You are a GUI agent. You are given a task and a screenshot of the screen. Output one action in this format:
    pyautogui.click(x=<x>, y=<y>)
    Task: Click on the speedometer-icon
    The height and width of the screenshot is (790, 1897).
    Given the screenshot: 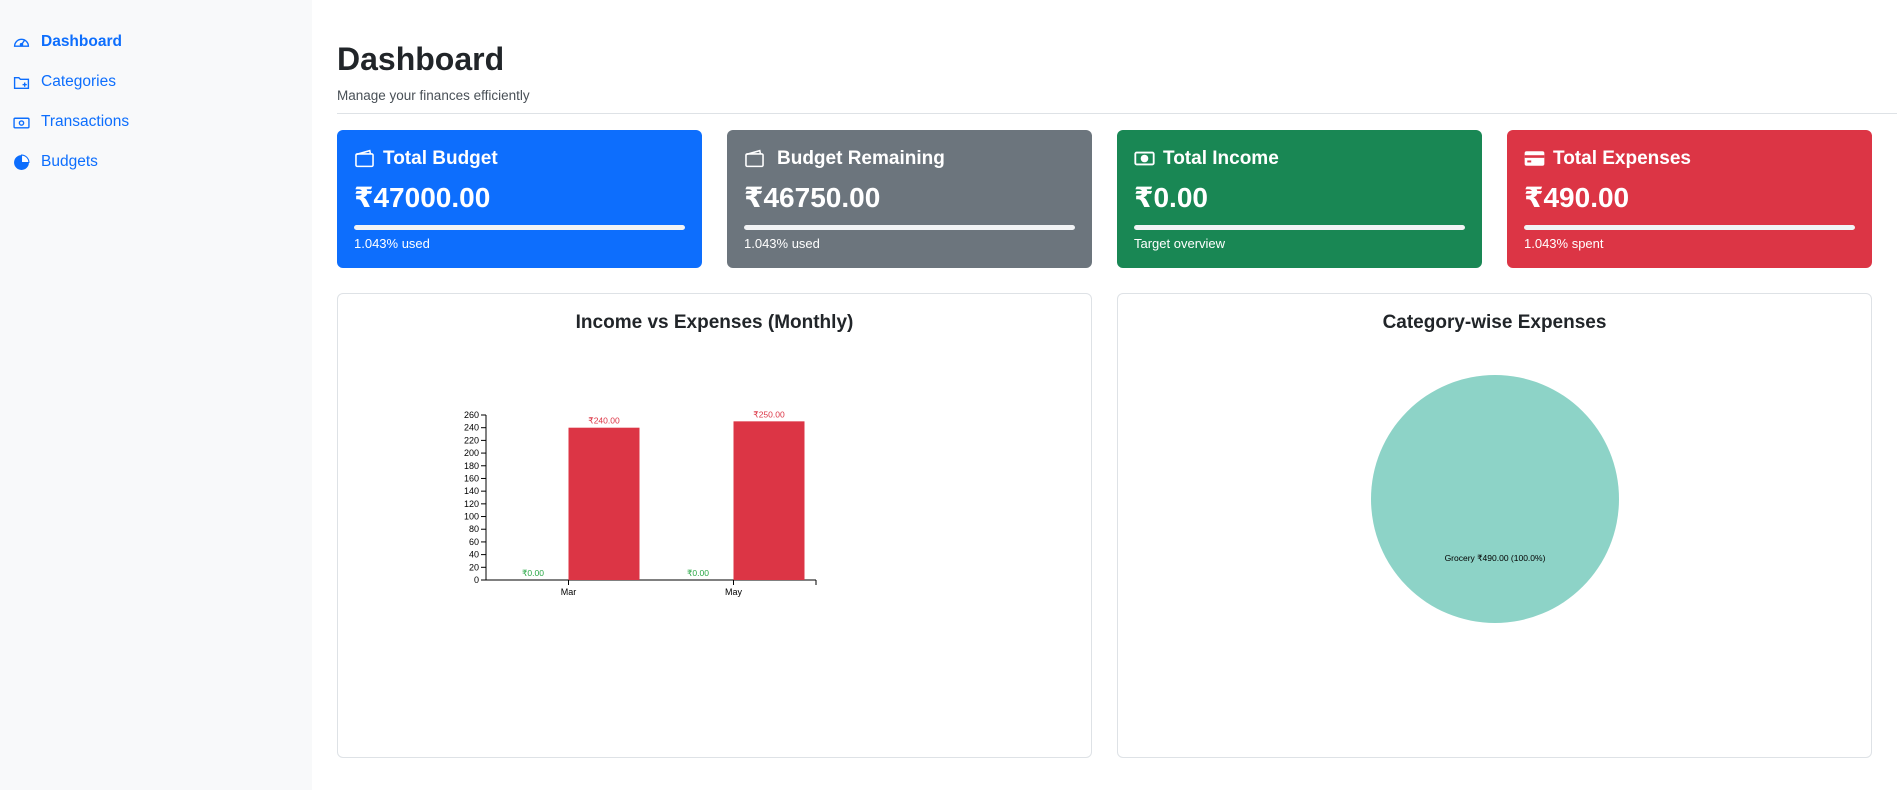 What is the action you would take?
    pyautogui.click(x=21, y=42)
    